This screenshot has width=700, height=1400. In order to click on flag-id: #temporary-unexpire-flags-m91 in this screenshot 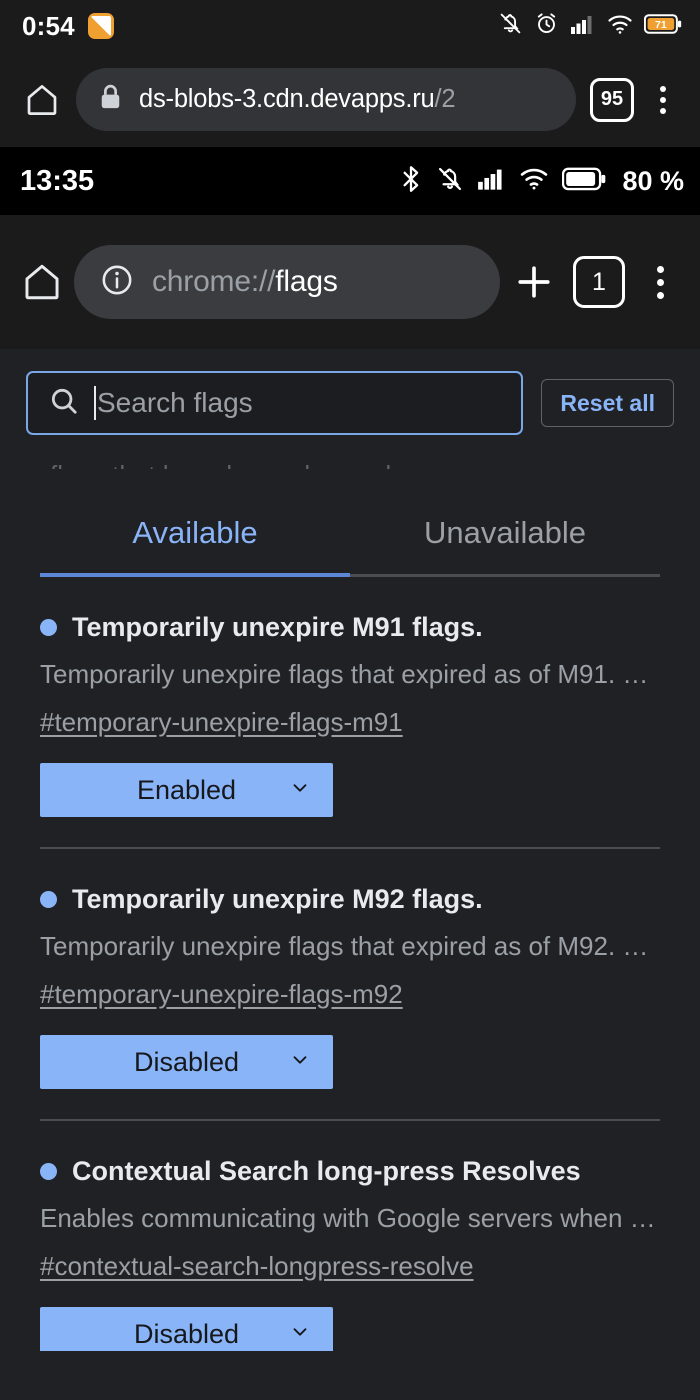, I will do `click(350, 722)`.